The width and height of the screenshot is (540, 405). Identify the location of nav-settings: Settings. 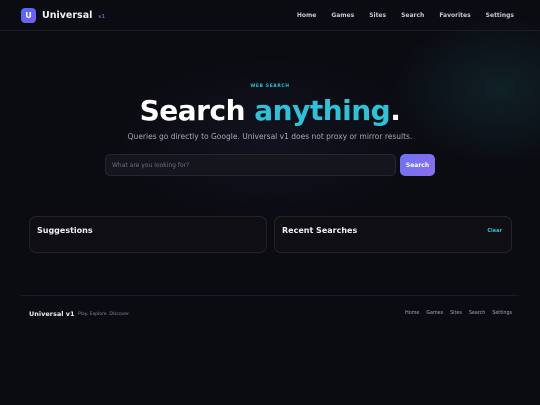
(500, 15).